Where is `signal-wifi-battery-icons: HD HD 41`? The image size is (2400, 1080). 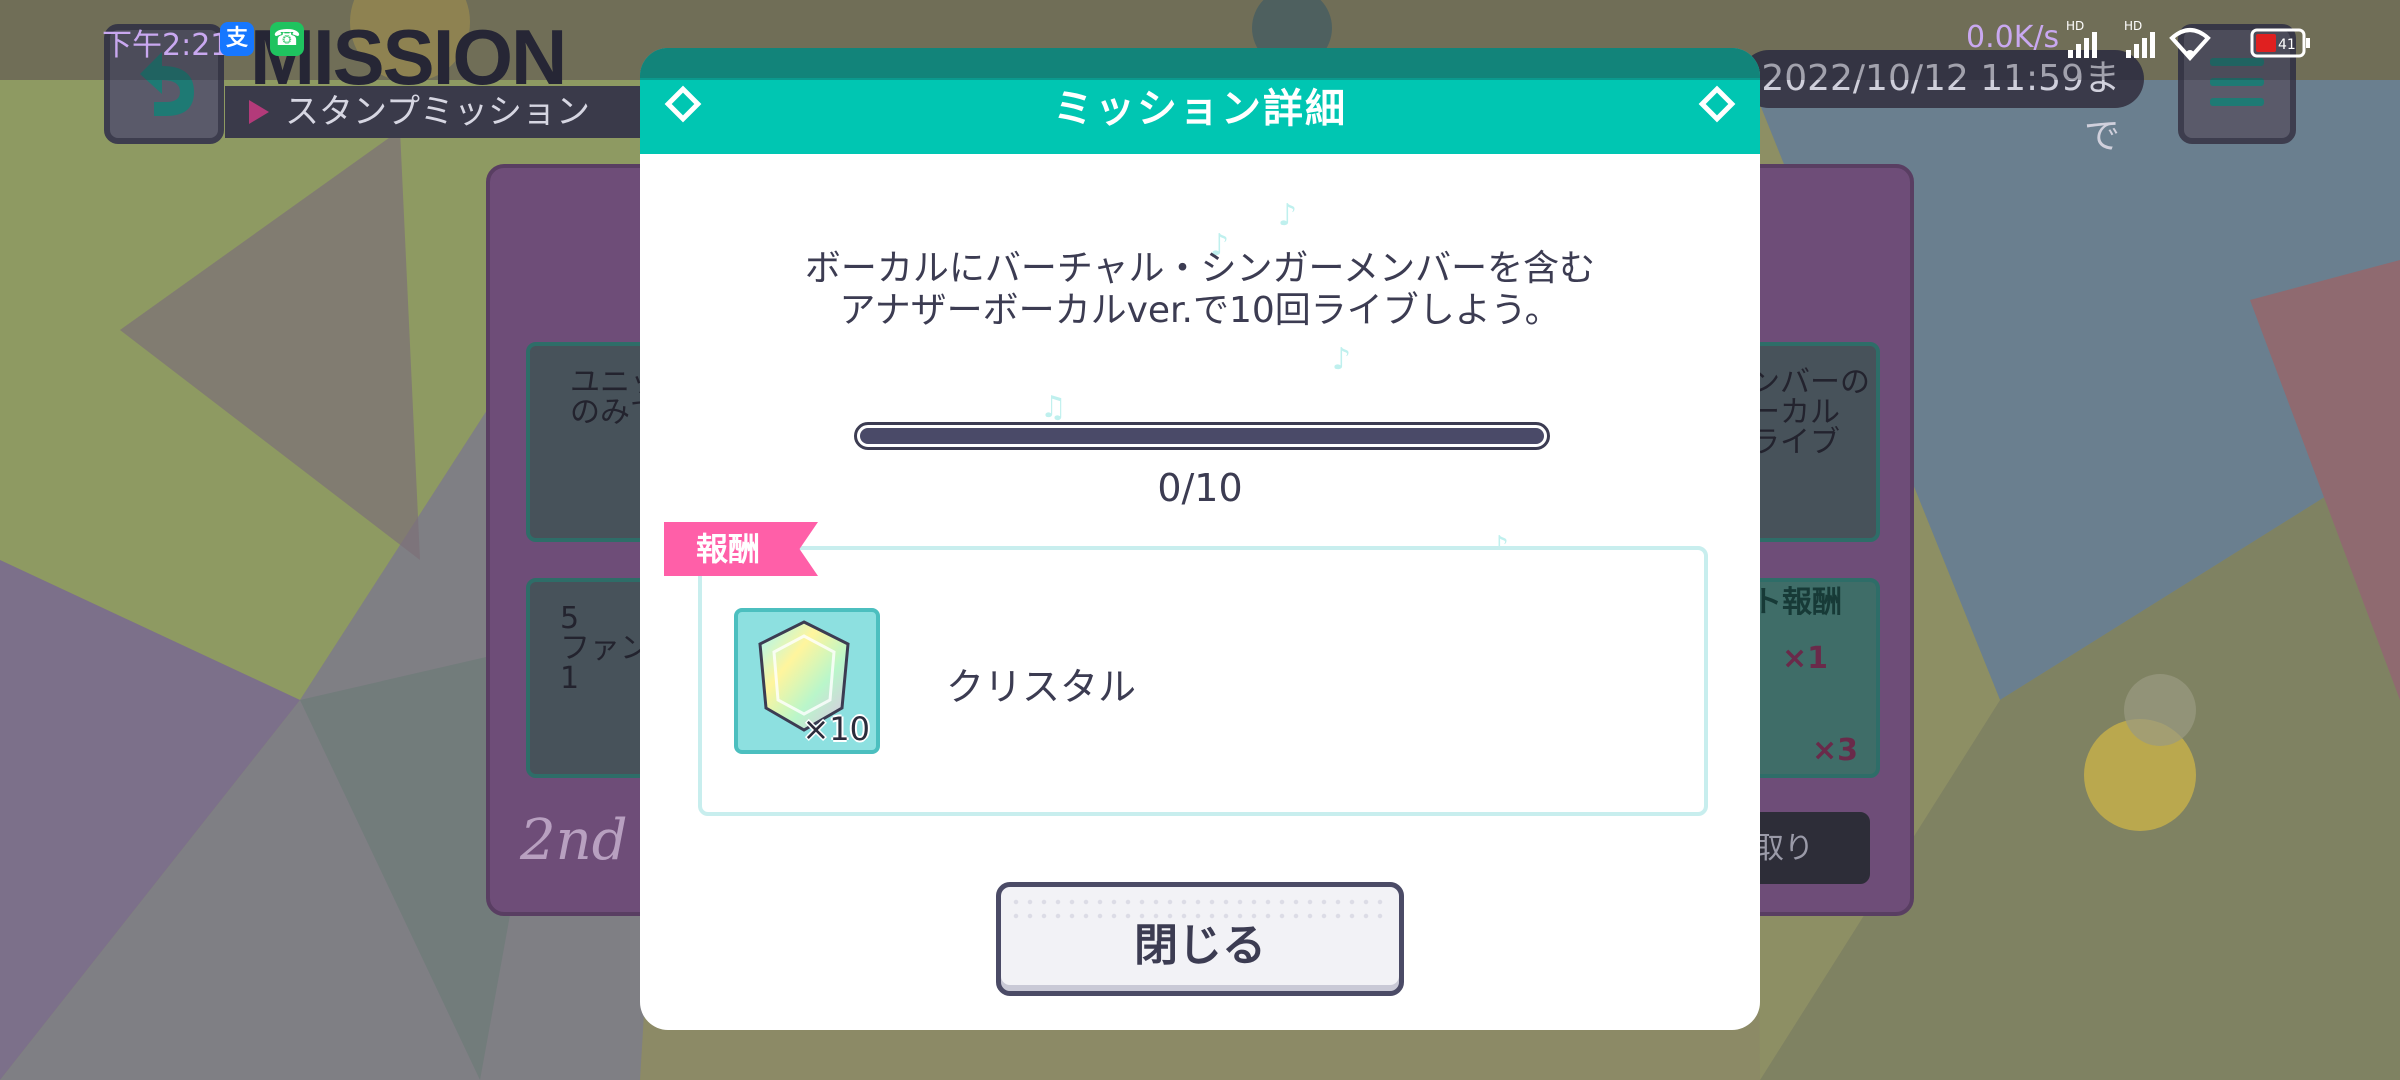 signal-wifi-battery-icons: HD HD 41 is located at coordinates (2188, 40).